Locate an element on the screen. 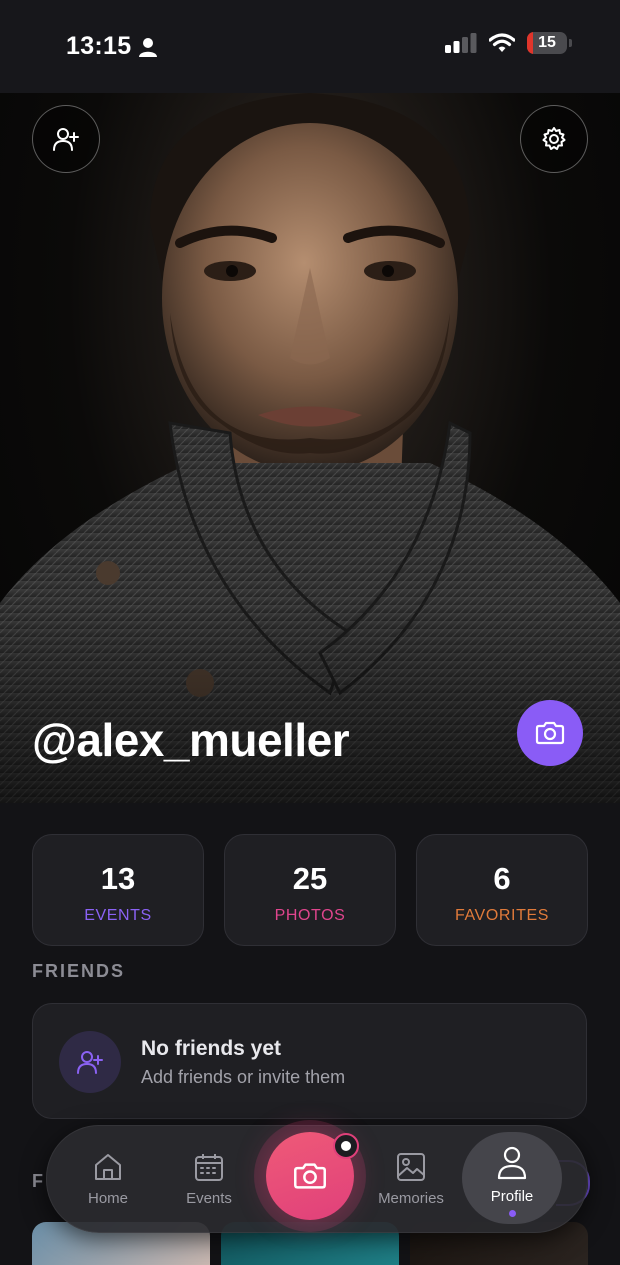  stat-label: PHOTOS is located at coordinates (310, 915).